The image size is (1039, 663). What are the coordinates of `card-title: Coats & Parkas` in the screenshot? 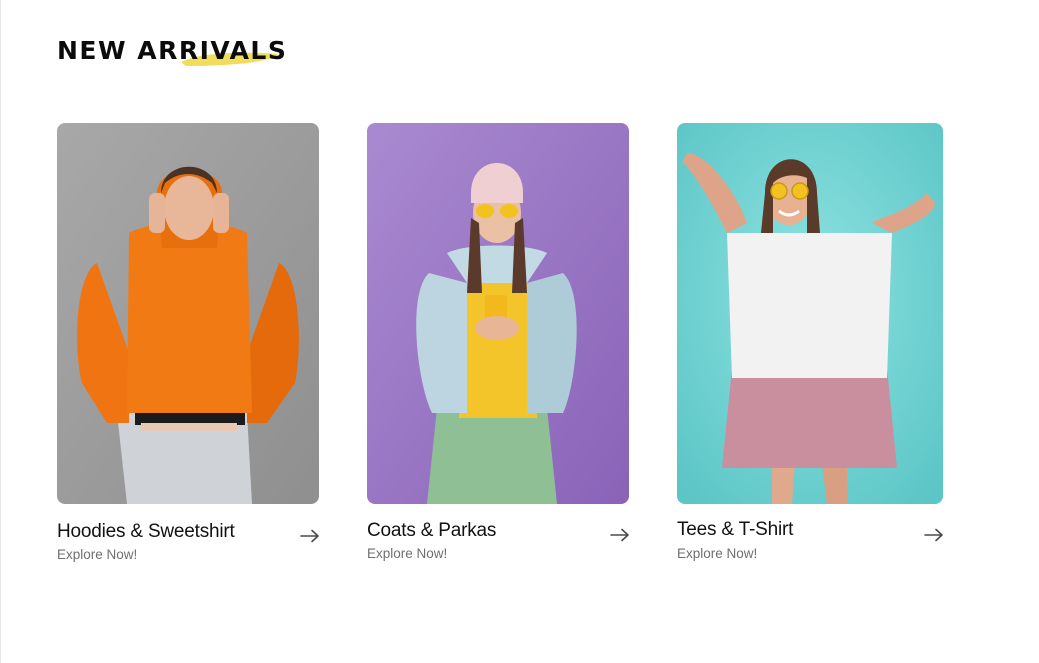 It's located at (432, 530).